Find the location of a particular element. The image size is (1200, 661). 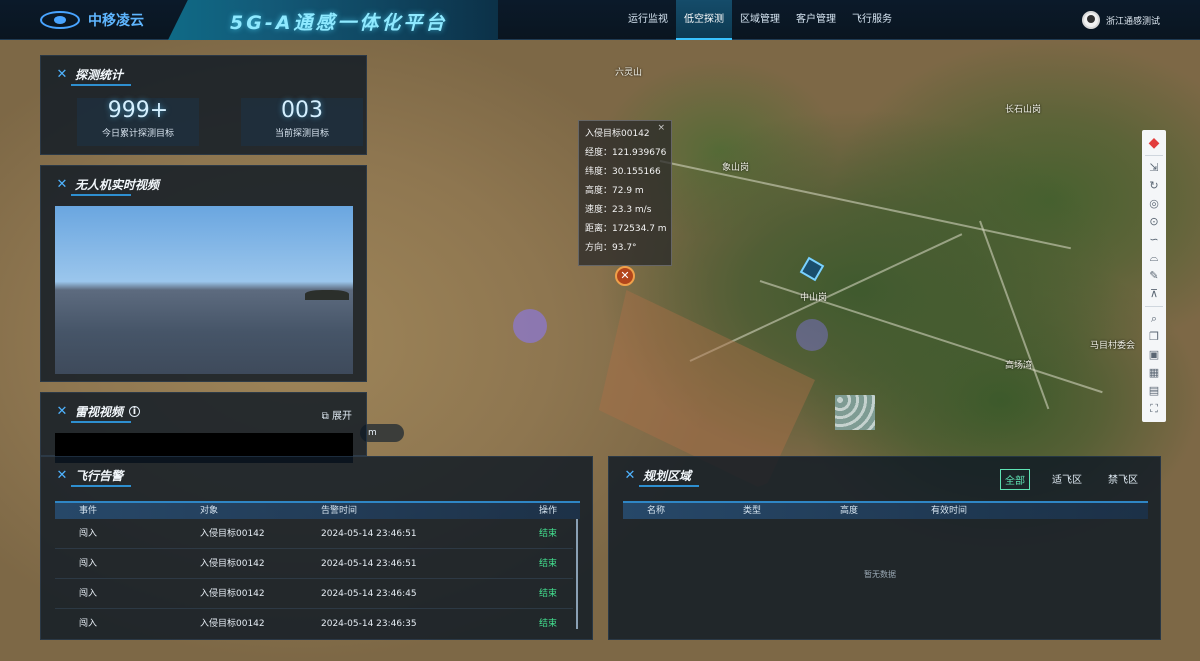

tooltip-distance: 距离：172534.7 m is located at coordinates (626, 229).